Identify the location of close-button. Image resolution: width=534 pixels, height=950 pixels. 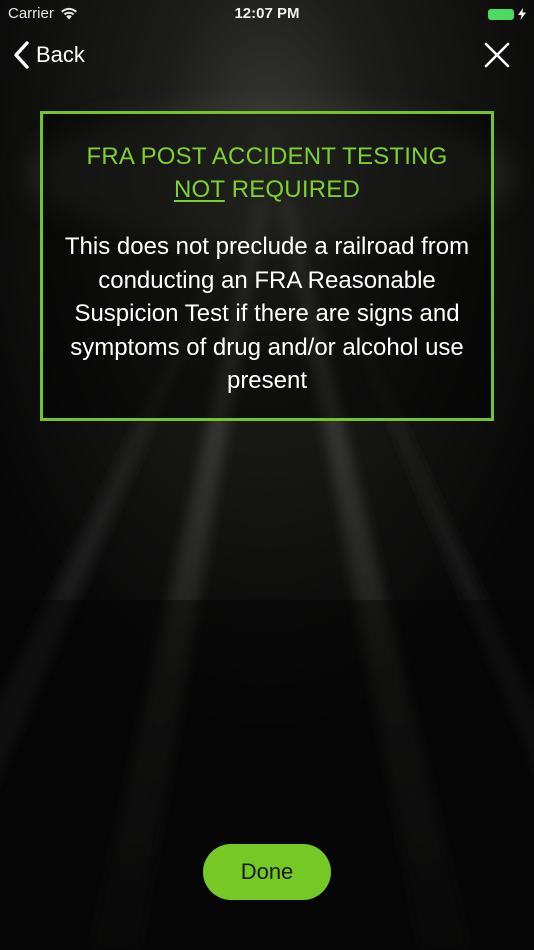
(497, 55).